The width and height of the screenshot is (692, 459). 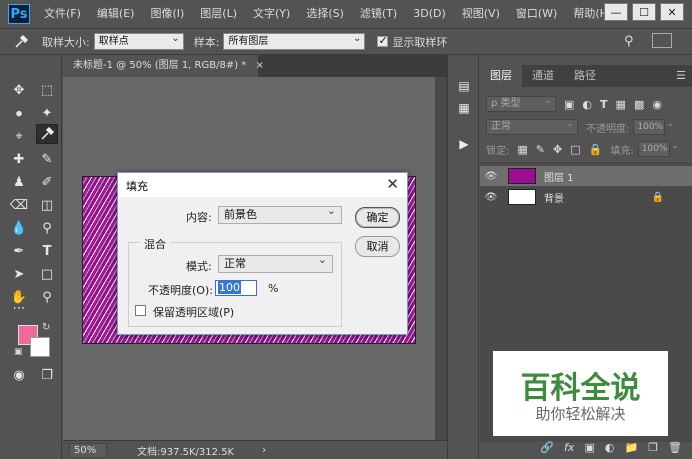 I want to click on layer-filter-row: ρ 类型 ▣ ◐ T ▦ ▩ ◉, so click(x=586, y=104).